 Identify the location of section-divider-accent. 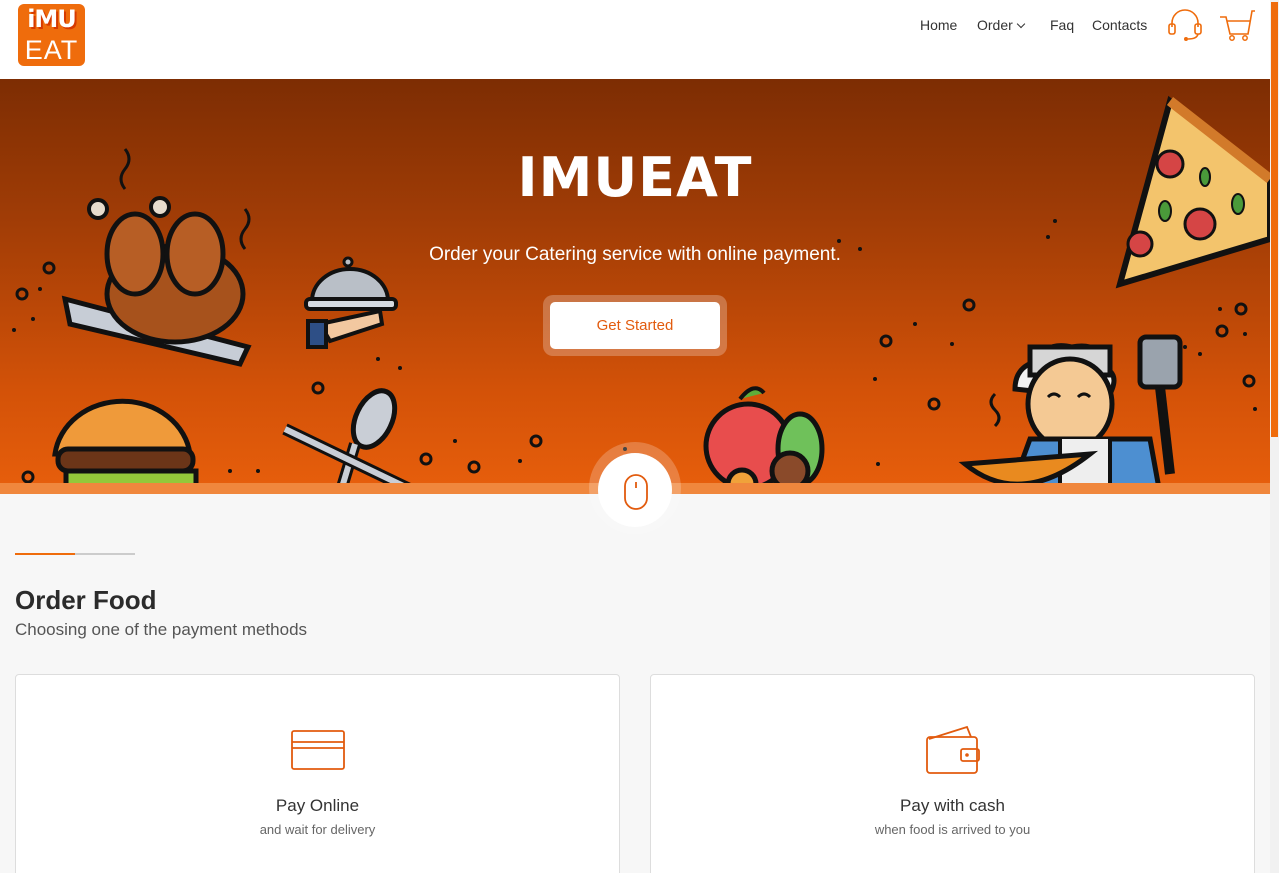
(45, 554).